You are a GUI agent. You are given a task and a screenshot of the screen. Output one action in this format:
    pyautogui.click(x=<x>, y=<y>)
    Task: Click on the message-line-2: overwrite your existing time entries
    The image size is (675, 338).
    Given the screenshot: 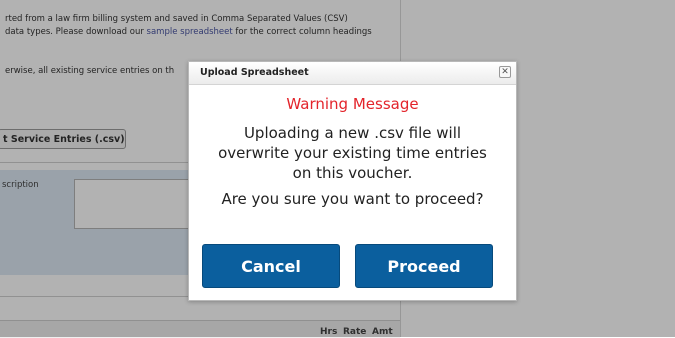 What is the action you would take?
    pyautogui.click(x=352, y=153)
    